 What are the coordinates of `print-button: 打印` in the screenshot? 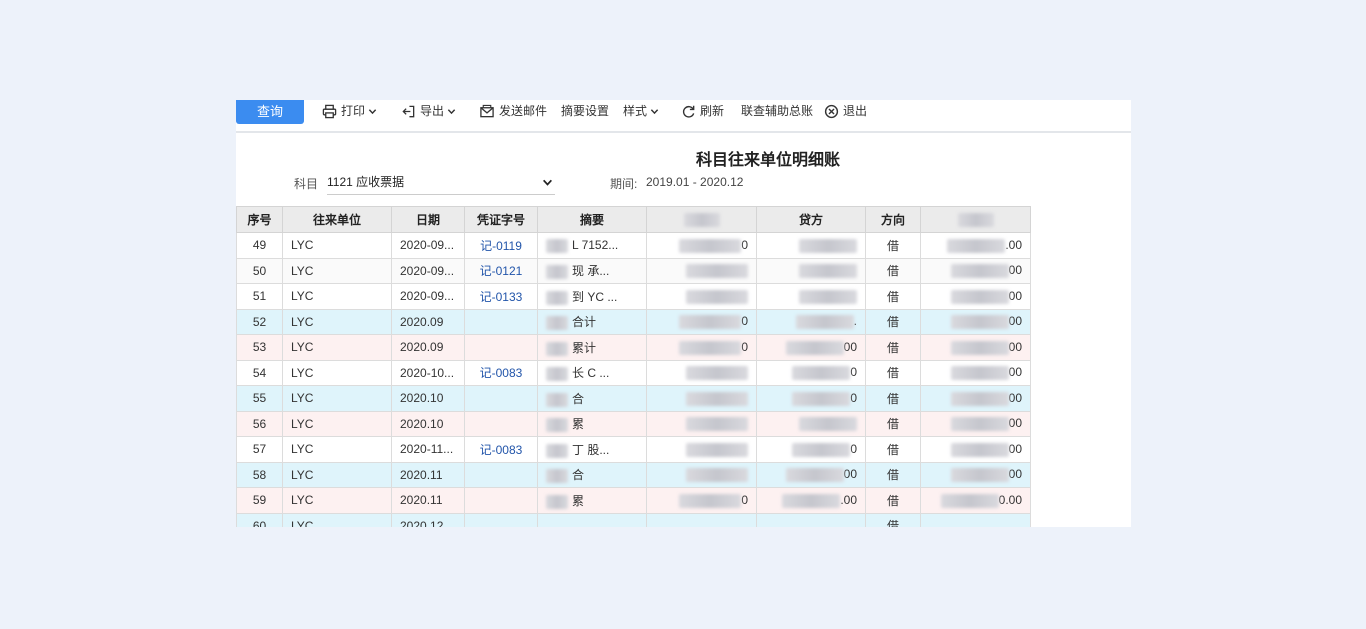 It's located at (351, 111).